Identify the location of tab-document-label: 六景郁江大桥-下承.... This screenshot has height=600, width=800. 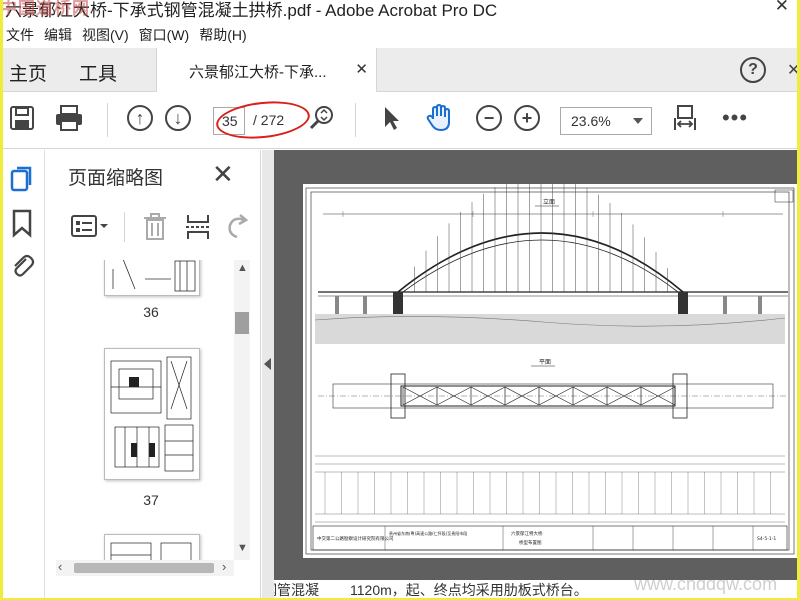
(258, 72).